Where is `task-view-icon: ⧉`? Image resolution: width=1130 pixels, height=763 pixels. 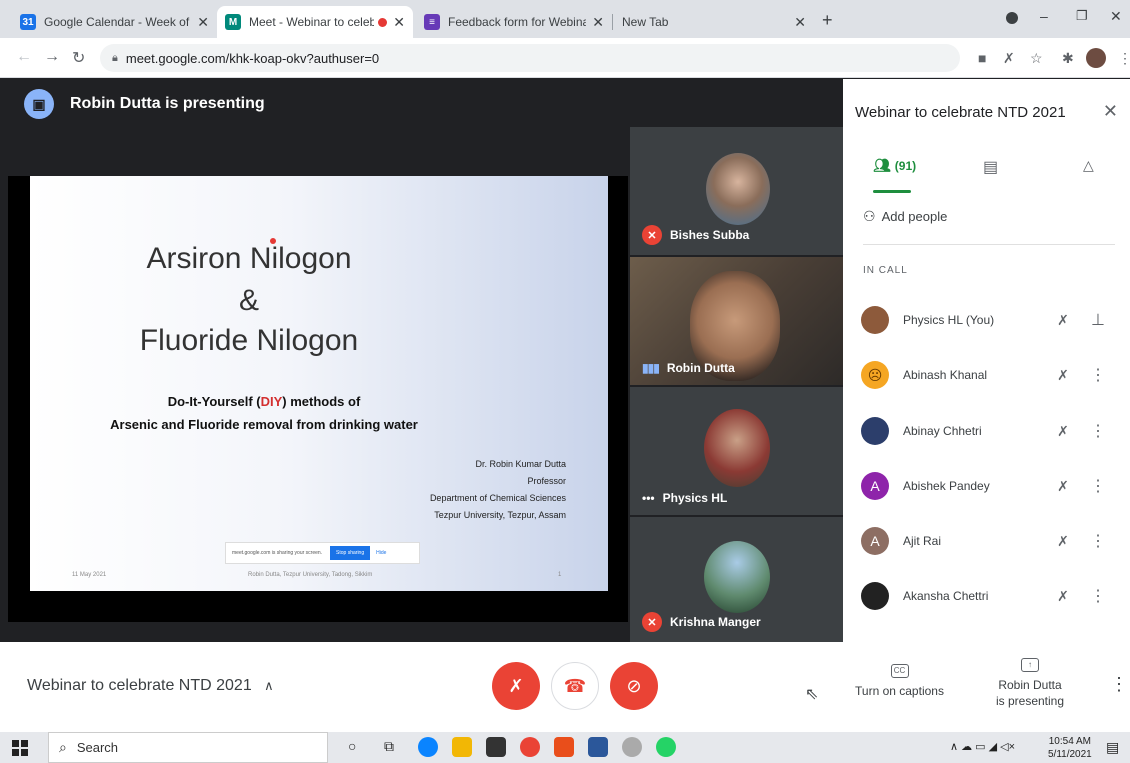
task-view-icon: ⧉ is located at coordinates (389, 746).